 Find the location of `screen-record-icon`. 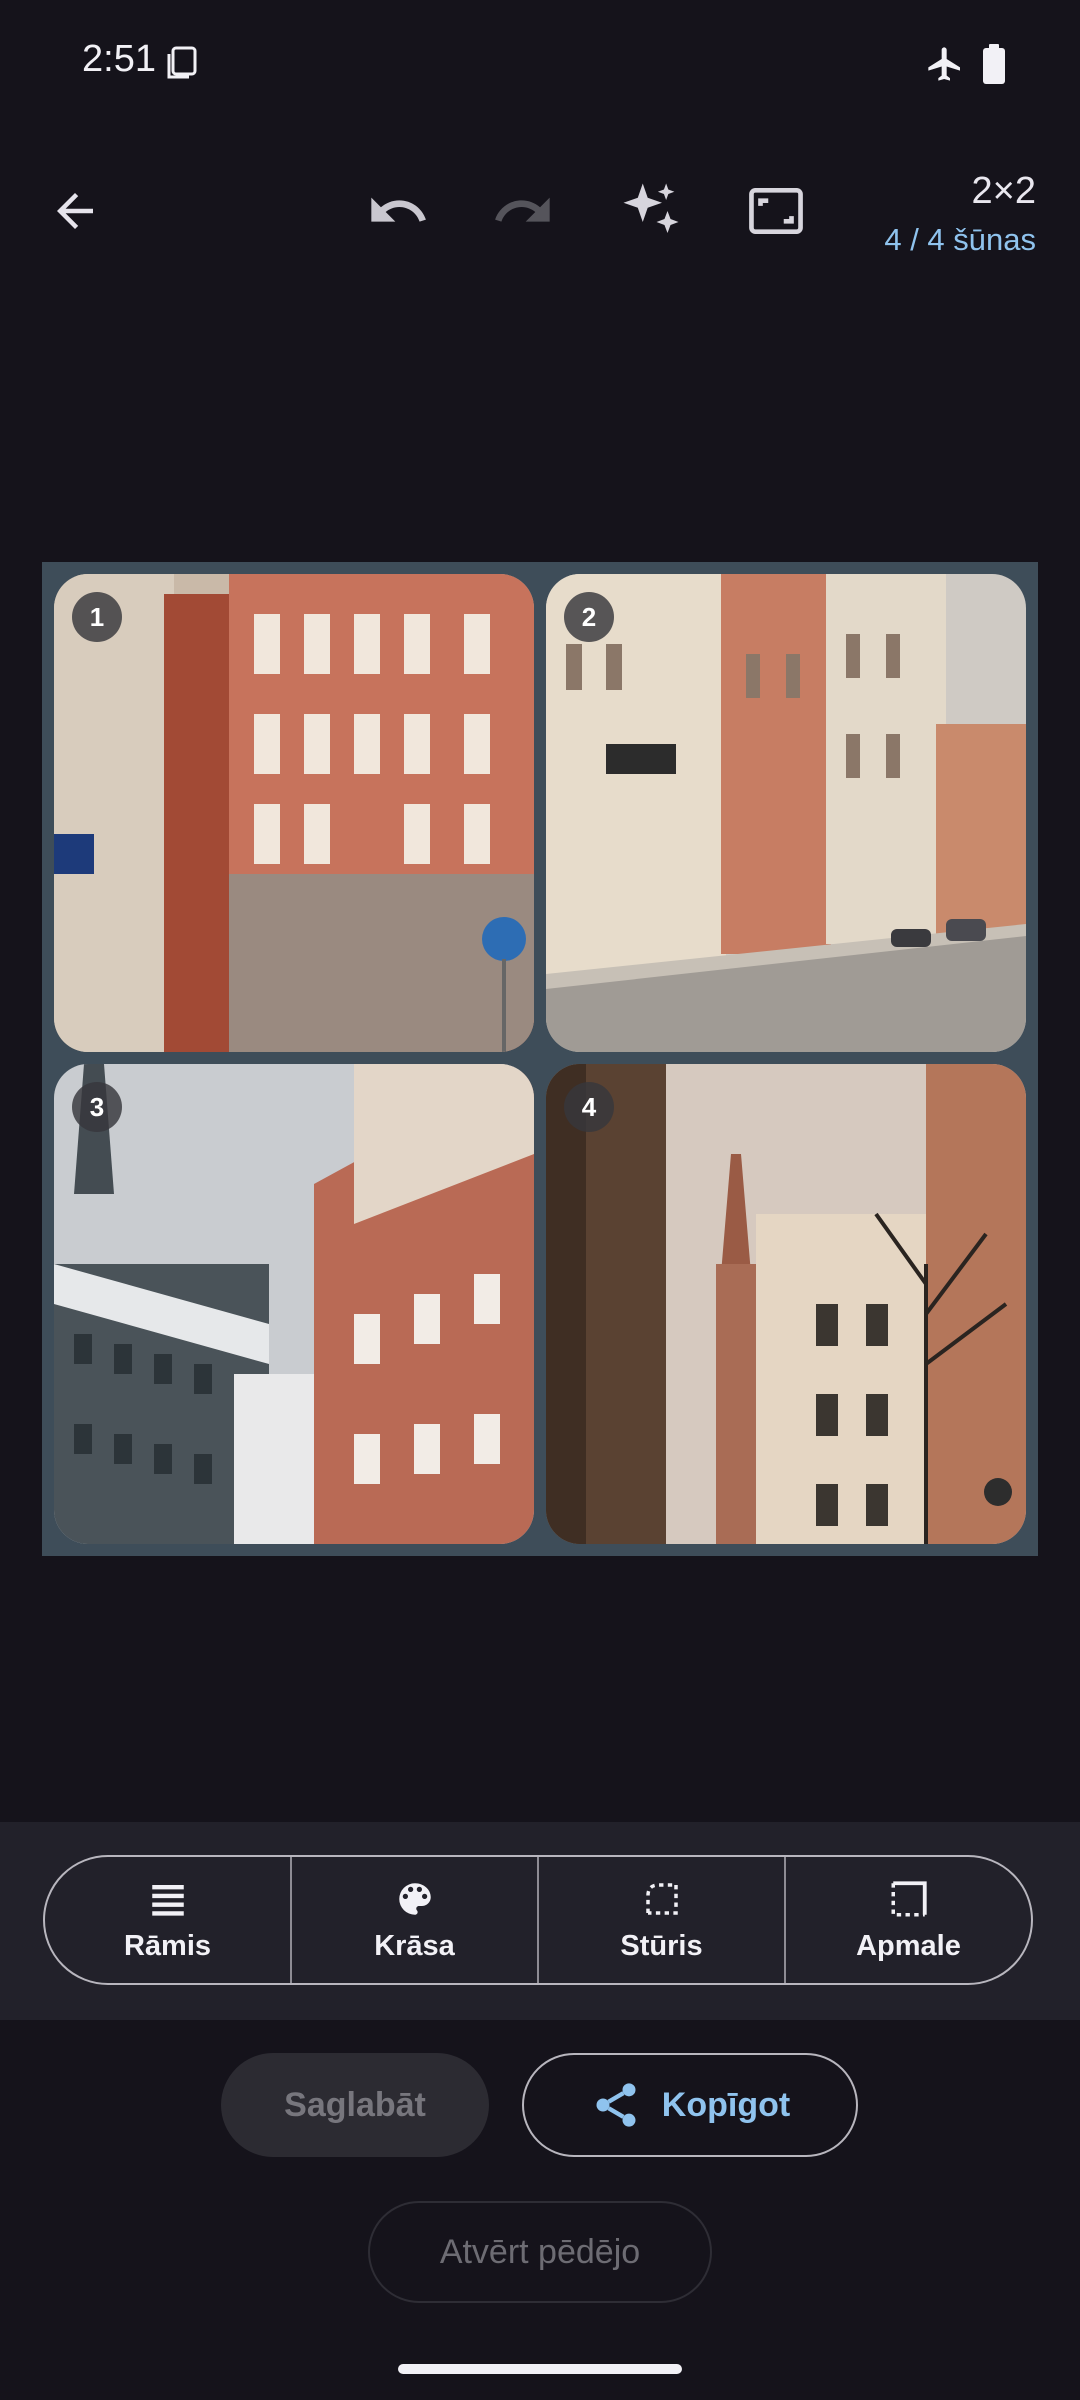

screen-record-icon is located at coordinates (182, 62).